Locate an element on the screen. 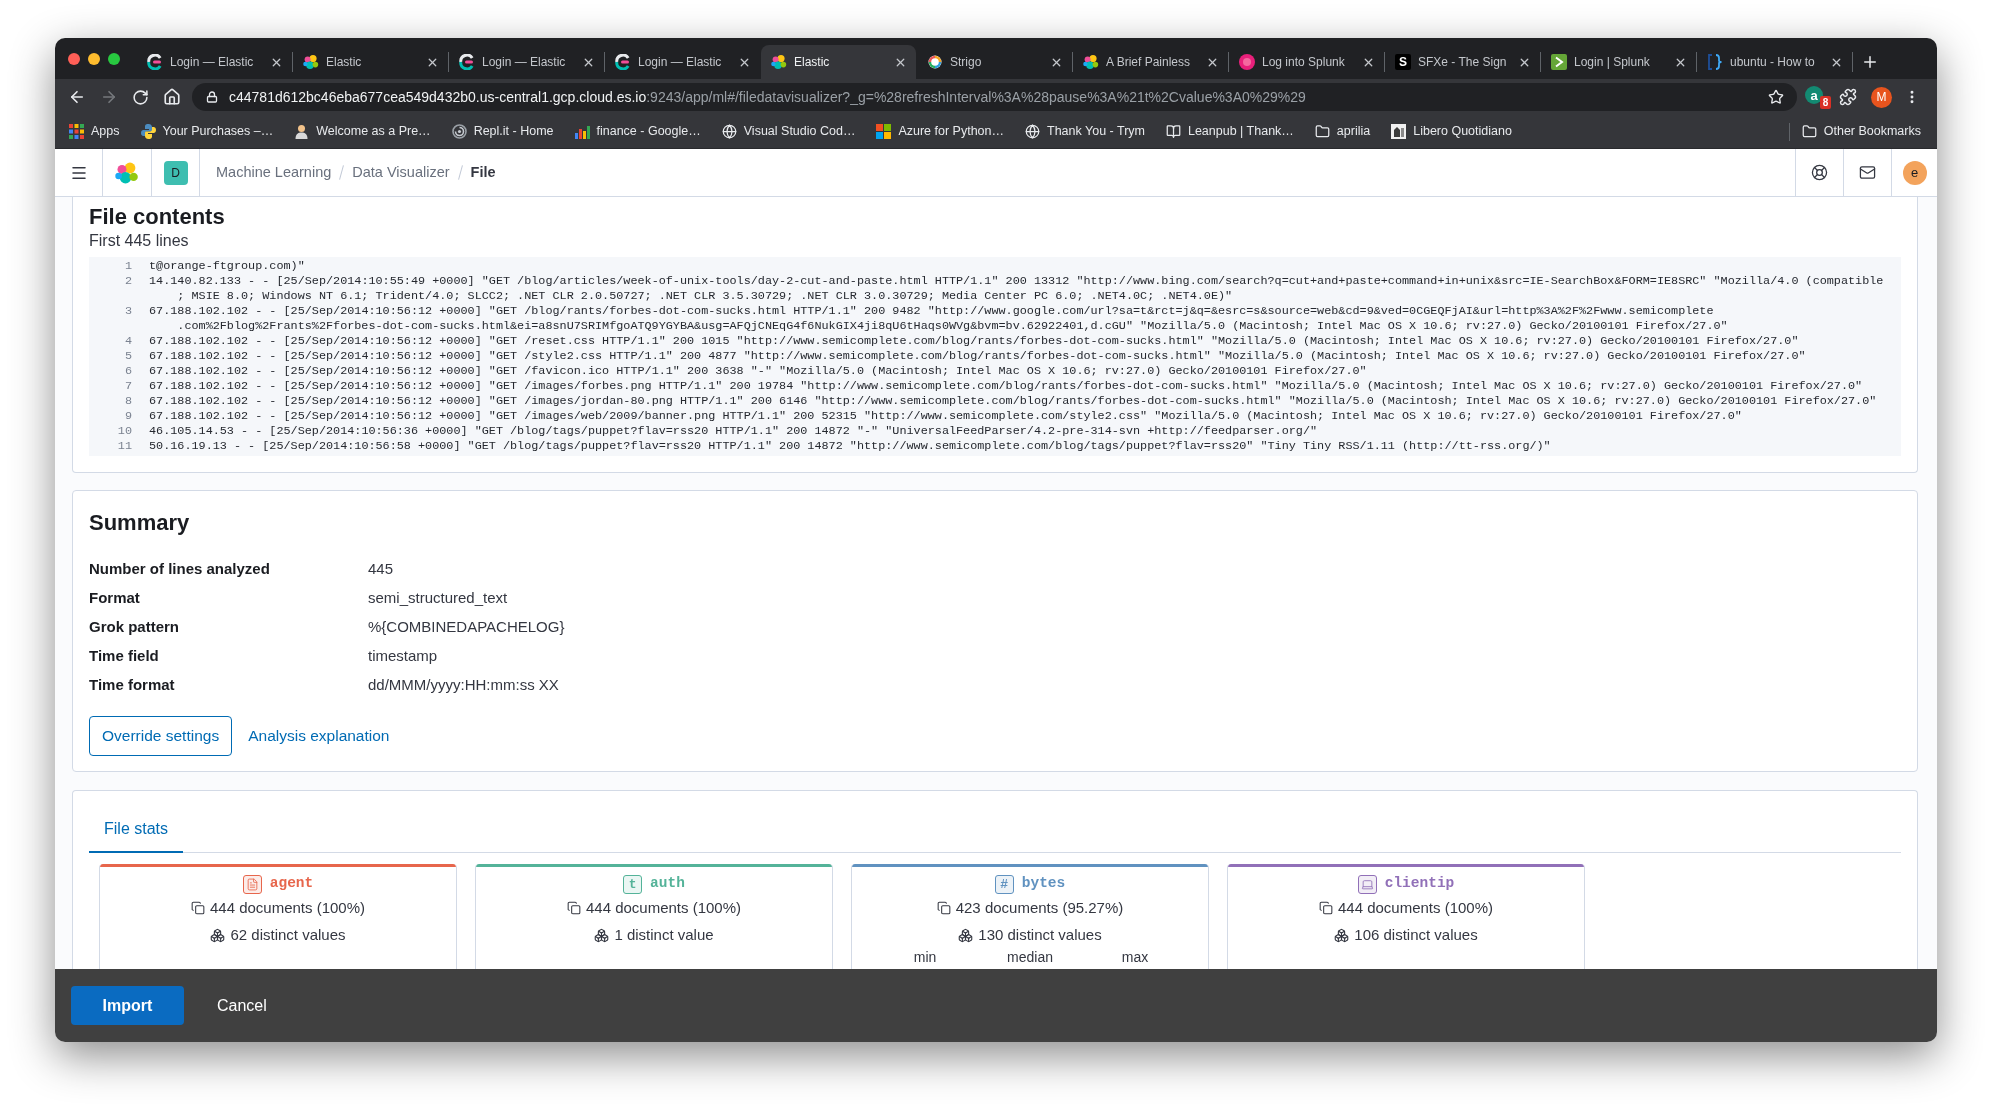 This screenshot has height=1116, width=1992. reload-icon is located at coordinates (140, 97).